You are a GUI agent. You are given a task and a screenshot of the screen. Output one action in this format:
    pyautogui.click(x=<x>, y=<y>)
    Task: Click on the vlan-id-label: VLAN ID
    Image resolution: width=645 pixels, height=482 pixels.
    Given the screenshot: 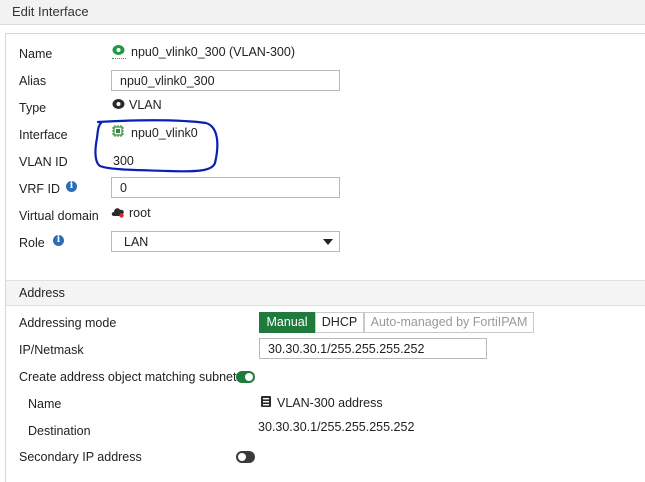 What is the action you would take?
    pyautogui.click(x=43, y=162)
    